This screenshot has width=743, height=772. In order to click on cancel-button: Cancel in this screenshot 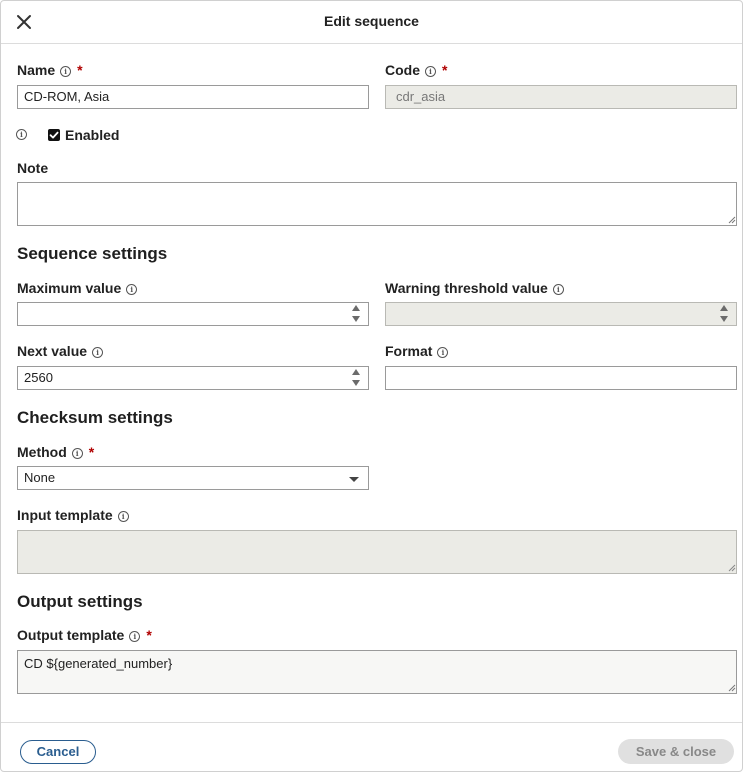, I will do `click(58, 752)`.